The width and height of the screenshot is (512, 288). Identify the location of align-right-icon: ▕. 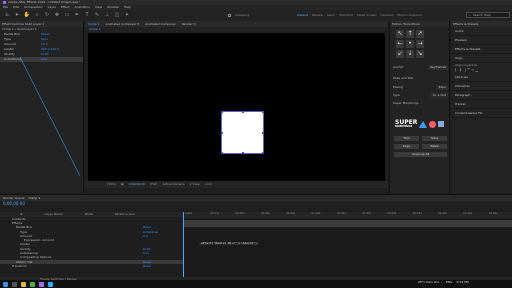
(464, 70).